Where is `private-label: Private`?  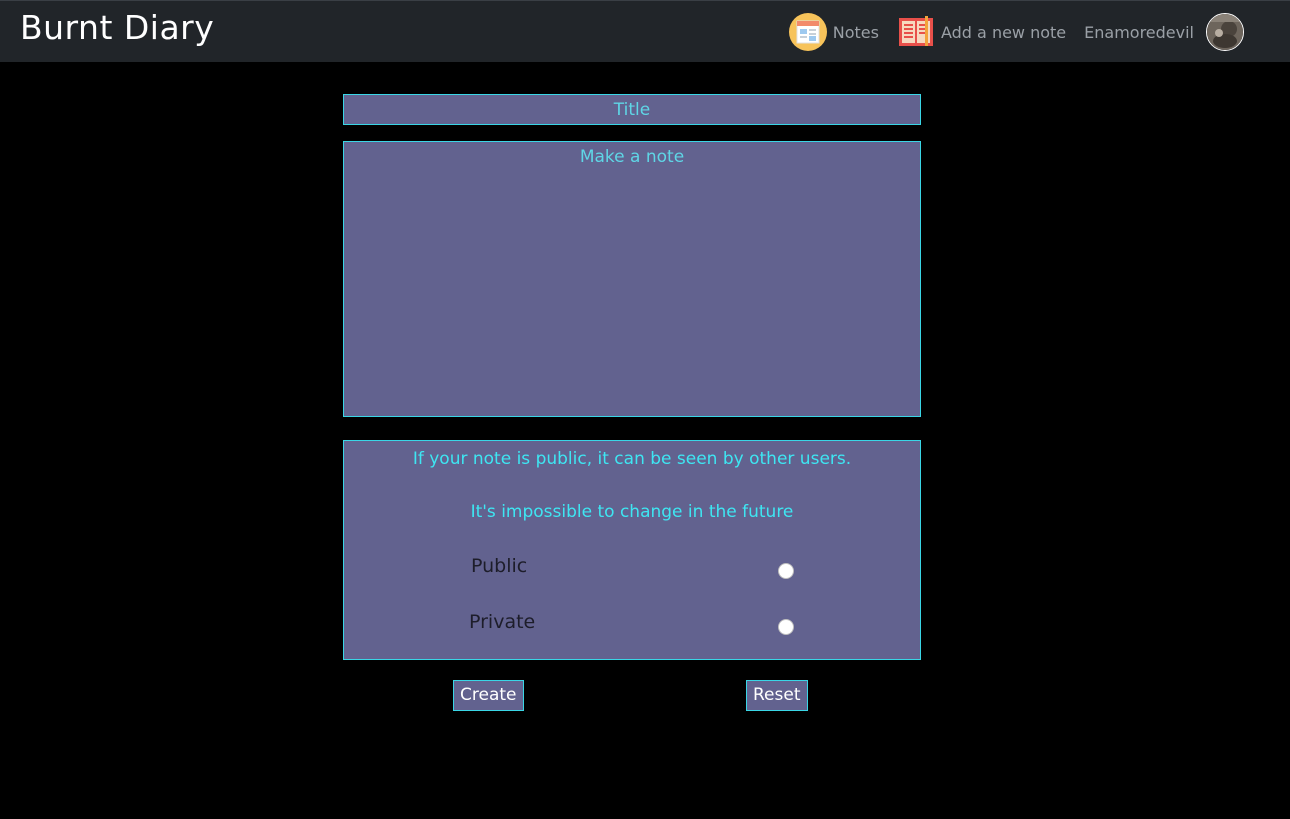
private-label: Private is located at coordinates (502, 622).